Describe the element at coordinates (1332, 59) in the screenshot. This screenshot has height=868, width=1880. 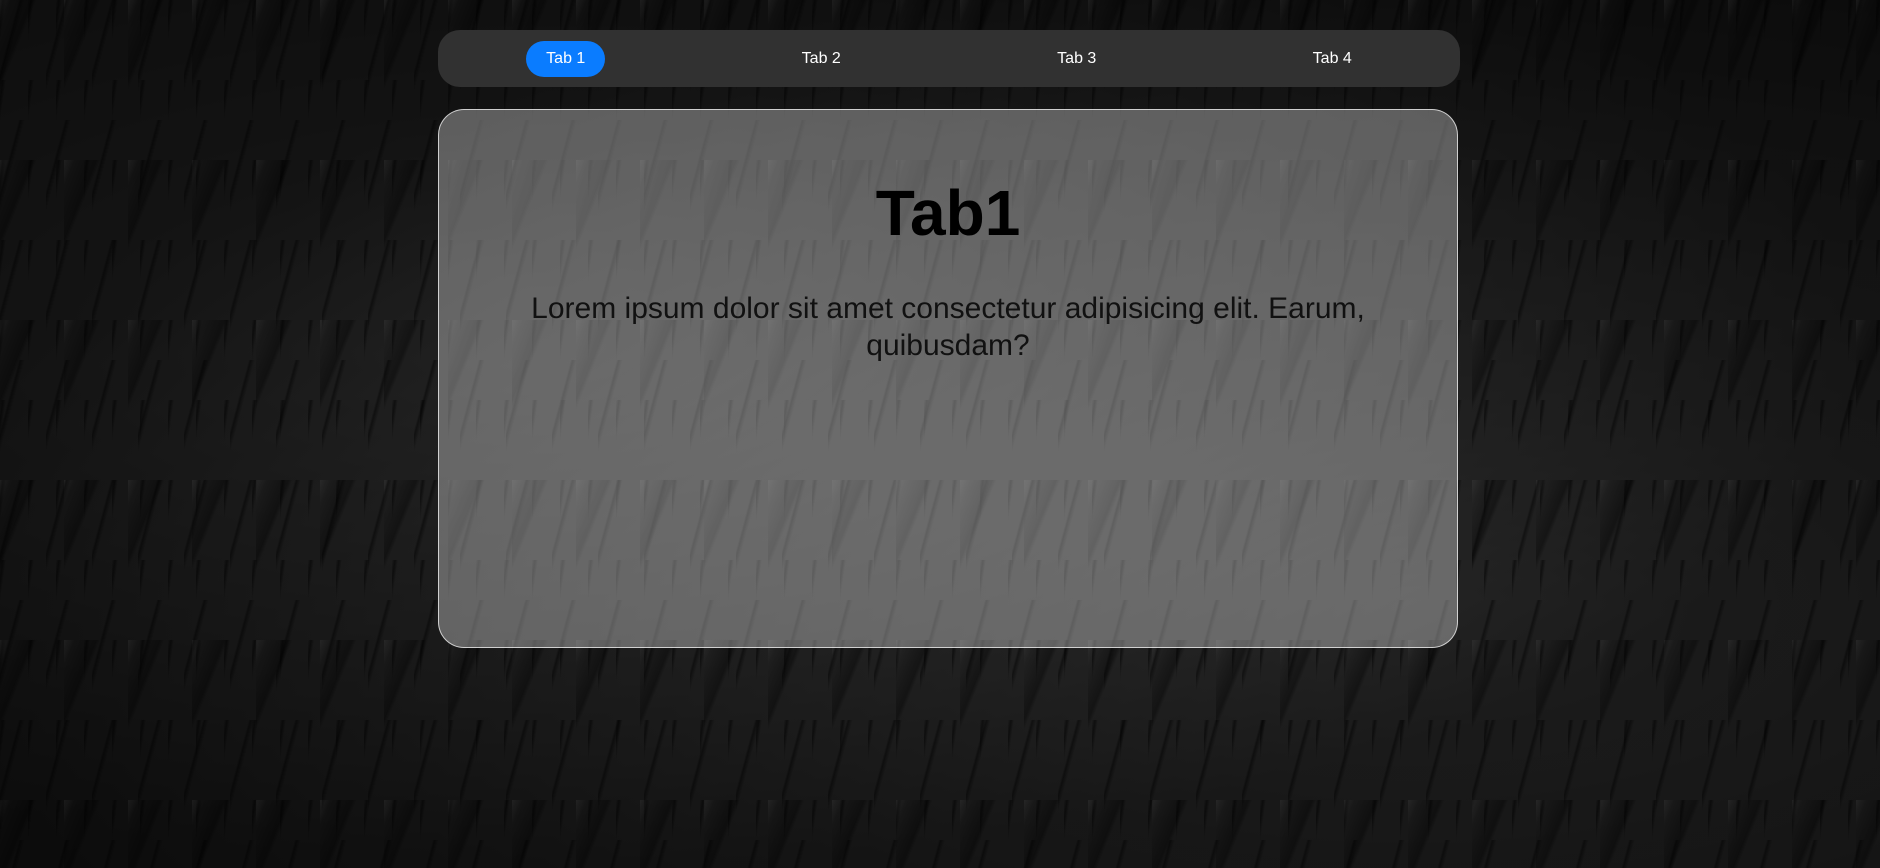
I see `tab-4: Tab 4` at that location.